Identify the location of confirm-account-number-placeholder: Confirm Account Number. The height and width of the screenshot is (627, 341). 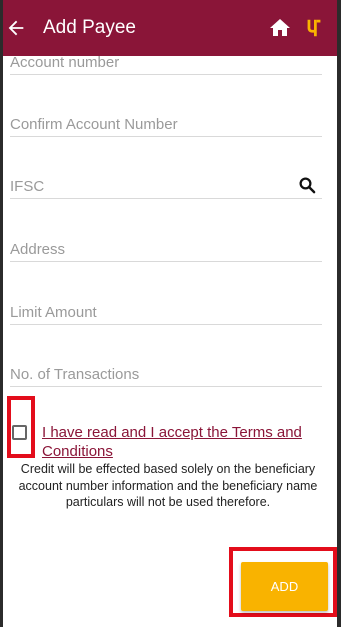
(94, 124).